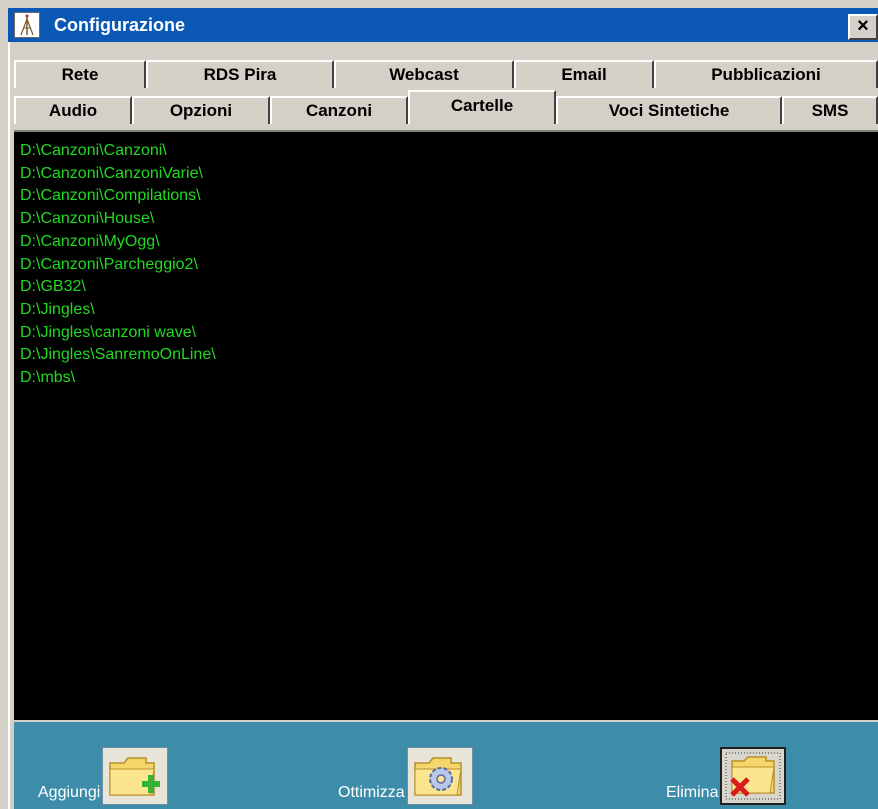  Describe the element at coordinates (118, 219) in the screenshot. I see `list-item: D:\Canzoni\House\` at that location.